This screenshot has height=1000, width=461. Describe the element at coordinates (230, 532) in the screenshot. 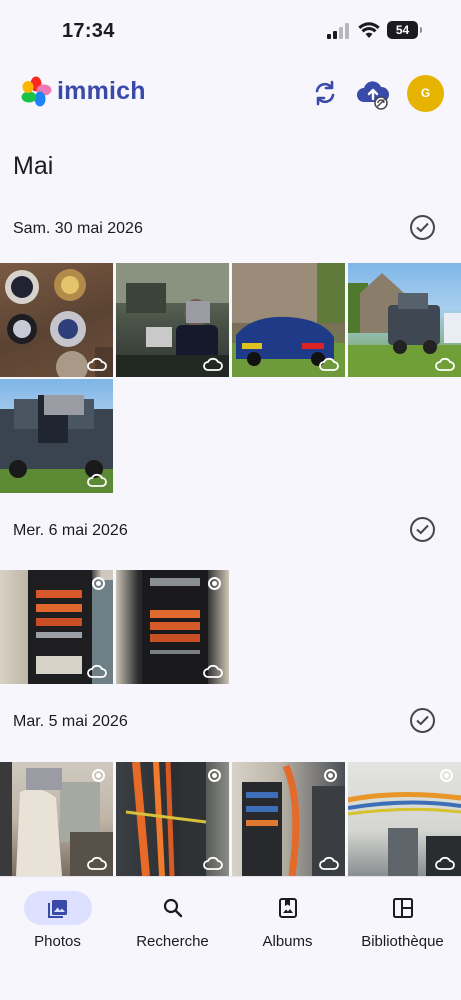

I see `date-group-header: Mer. 6 mai 2026` at that location.